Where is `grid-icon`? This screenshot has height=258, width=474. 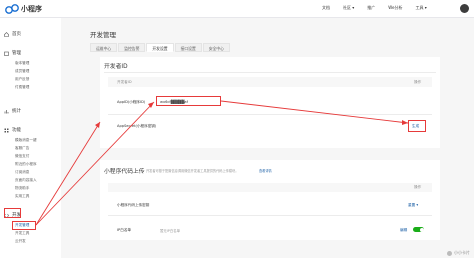 grid-icon is located at coordinates (6, 130).